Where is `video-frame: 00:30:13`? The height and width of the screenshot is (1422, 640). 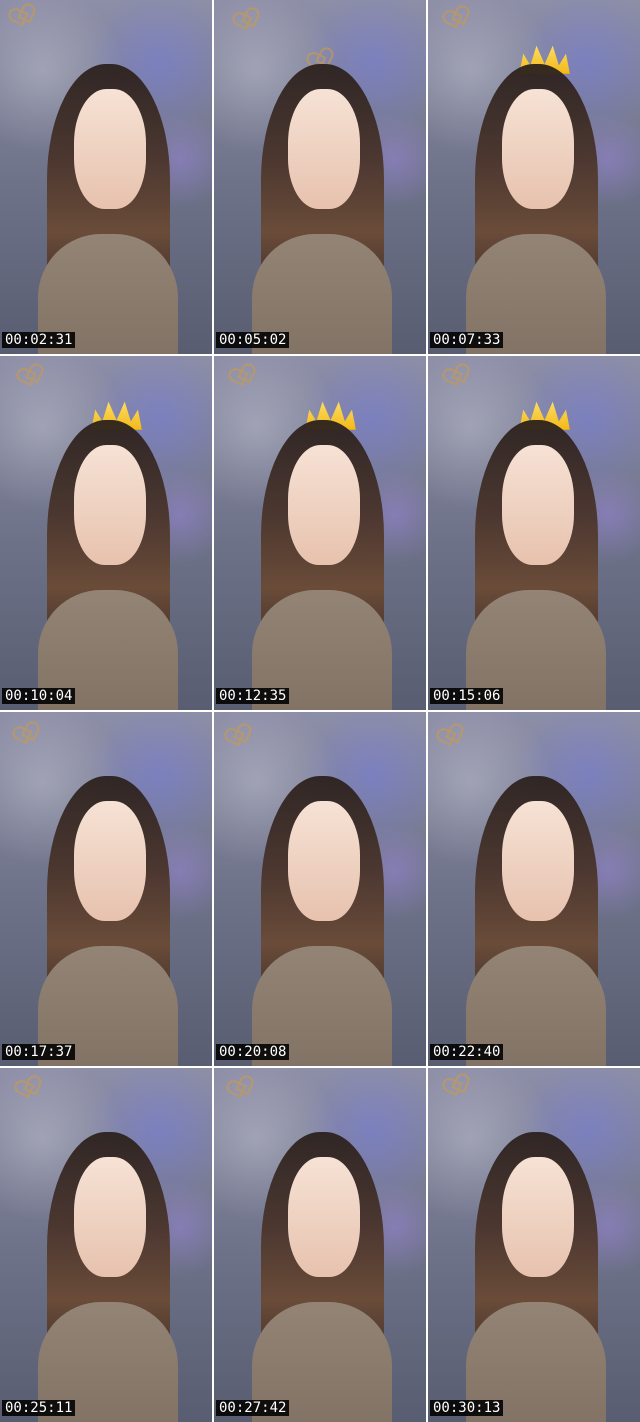 video-frame: 00:30:13 is located at coordinates (534, 1245).